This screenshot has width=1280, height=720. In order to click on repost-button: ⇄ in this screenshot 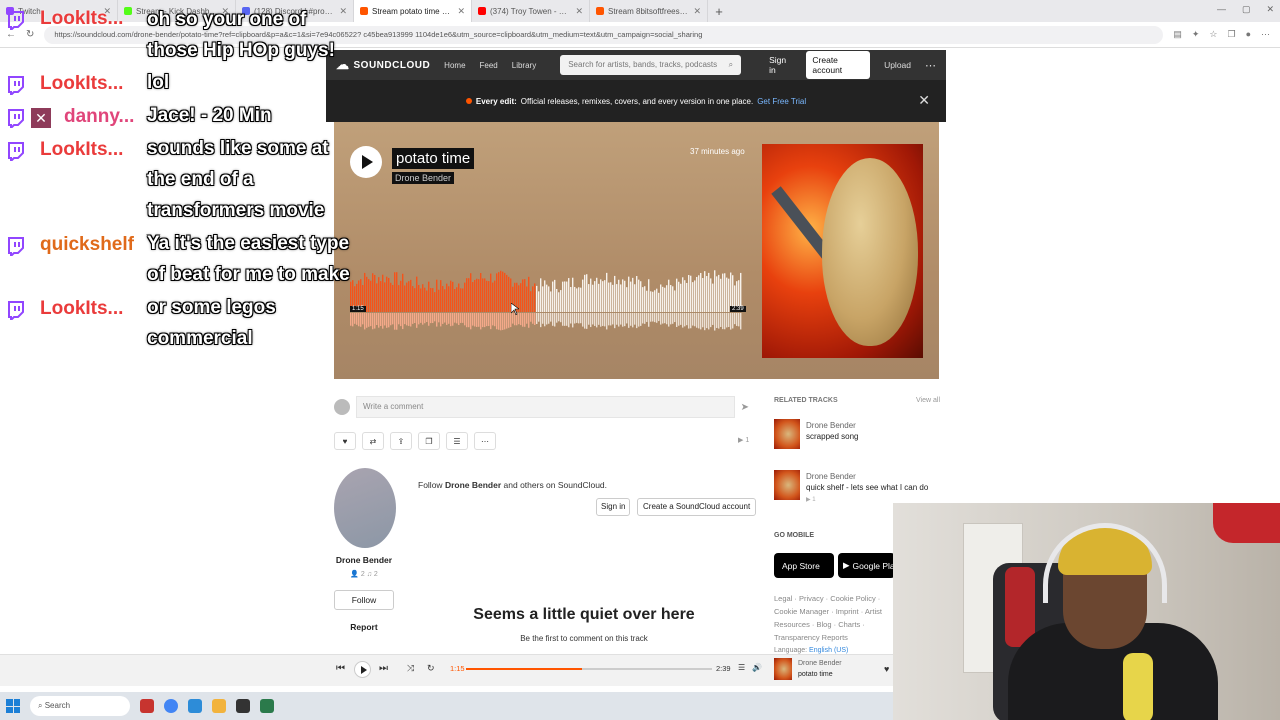, I will do `click(373, 441)`.